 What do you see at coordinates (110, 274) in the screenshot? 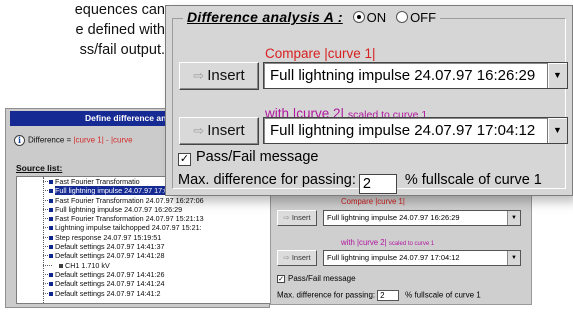
I see `list-item-label: Default settings 24.07.97 14:41:26` at bounding box center [110, 274].